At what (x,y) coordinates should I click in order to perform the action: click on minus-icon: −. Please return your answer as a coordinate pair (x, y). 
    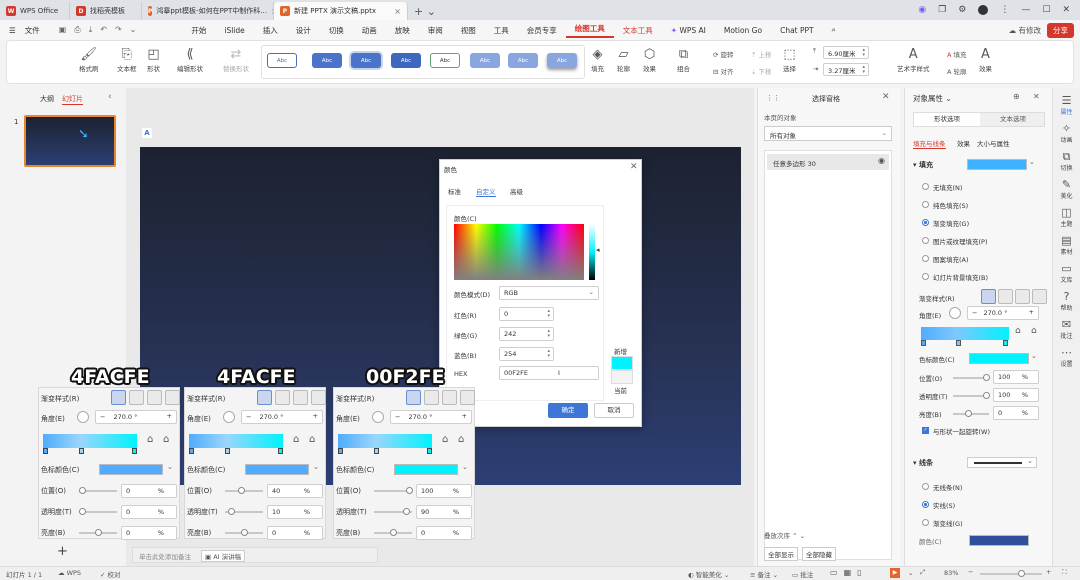
    Looking at the image, I should click on (974, 313).